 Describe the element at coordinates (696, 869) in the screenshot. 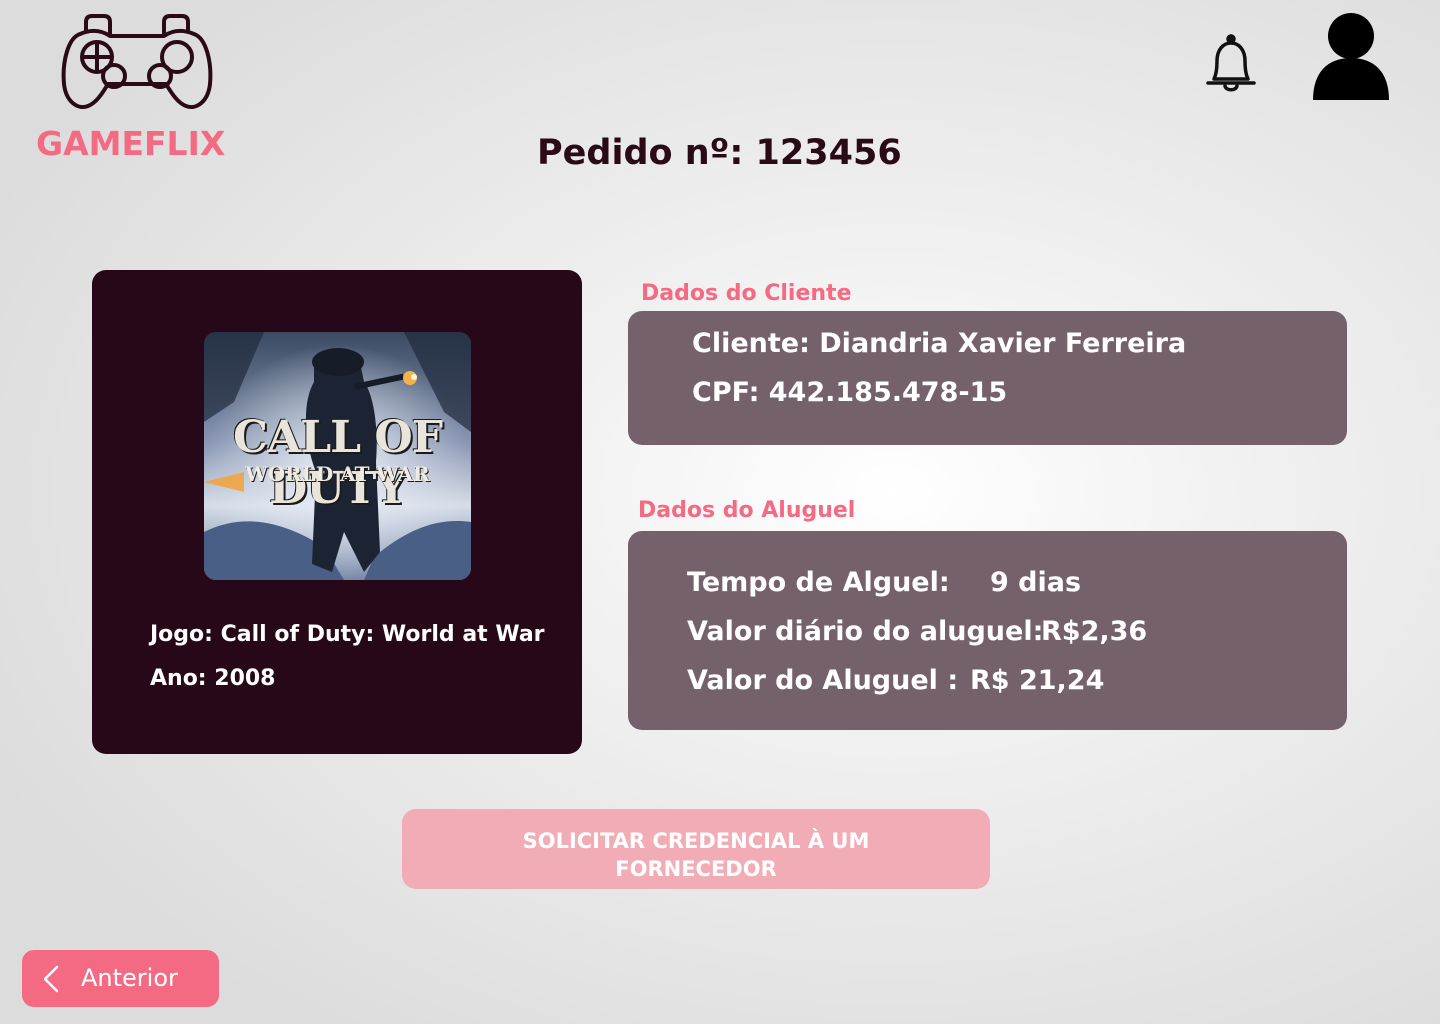

I see `request-credential-label-line2: FORNECEDOR` at that location.